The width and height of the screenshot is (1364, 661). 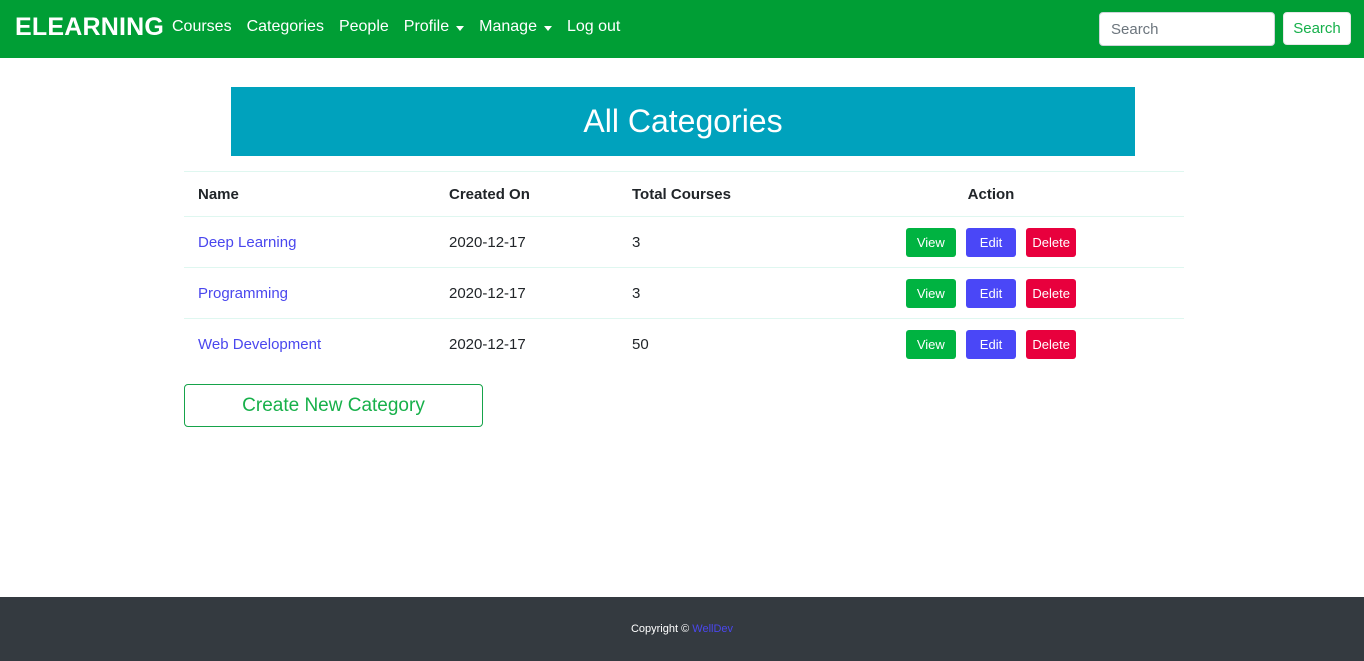 What do you see at coordinates (991, 194) in the screenshot?
I see `header-action: Action` at bounding box center [991, 194].